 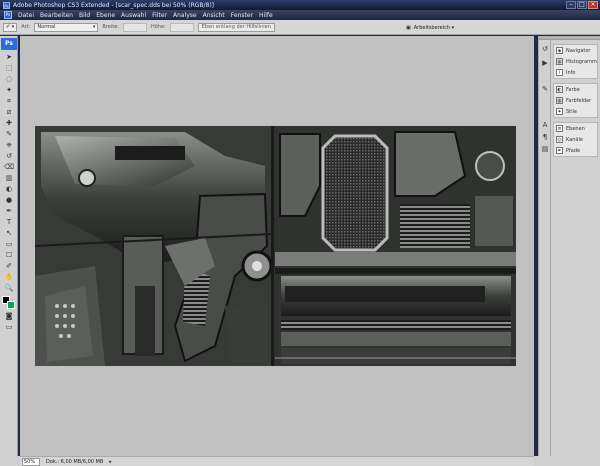 I want to click on panel-tab-label: Kanäle, so click(x=574, y=139).